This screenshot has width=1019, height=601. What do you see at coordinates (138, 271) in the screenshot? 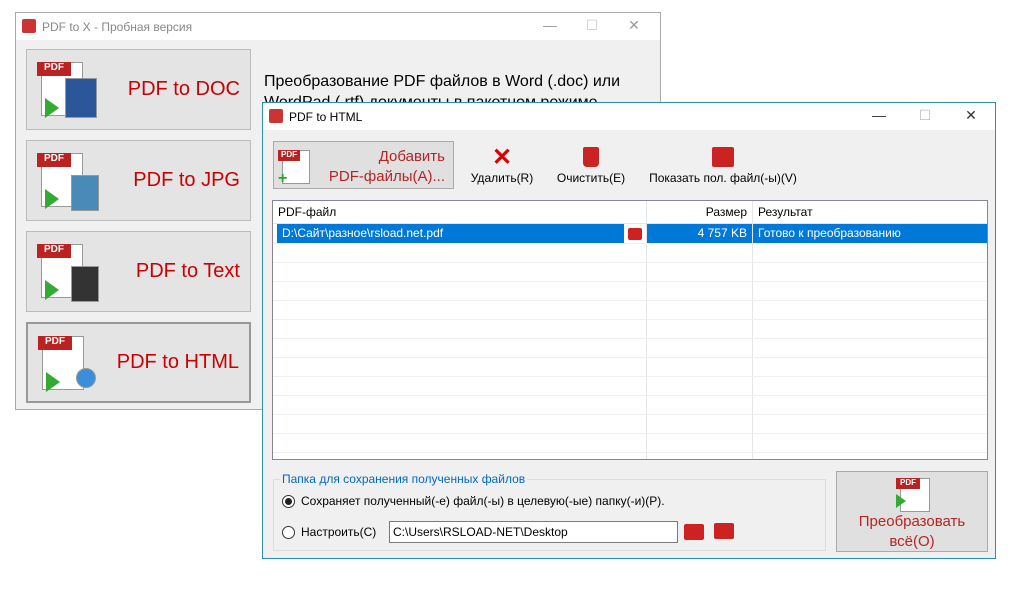
I see `pdf-to-text-button: PDF PDF to Text` at bounding box center [138, 271].